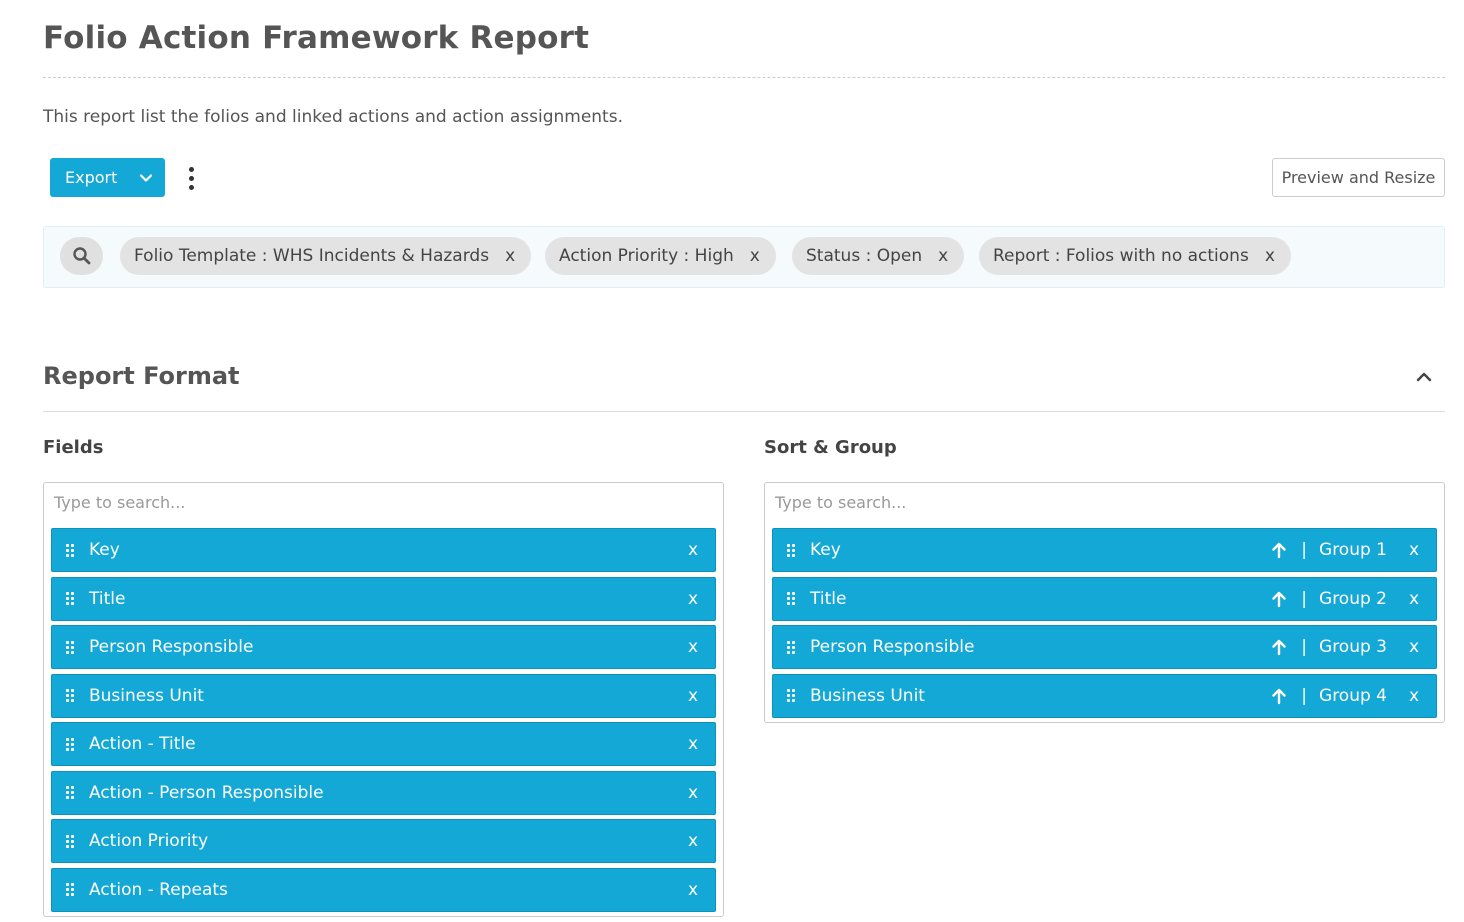 The image size is (1464, 922). Describe the element at coordinates (1353, 696) in the screenshot. I see `group-button: Group 4` at that location.